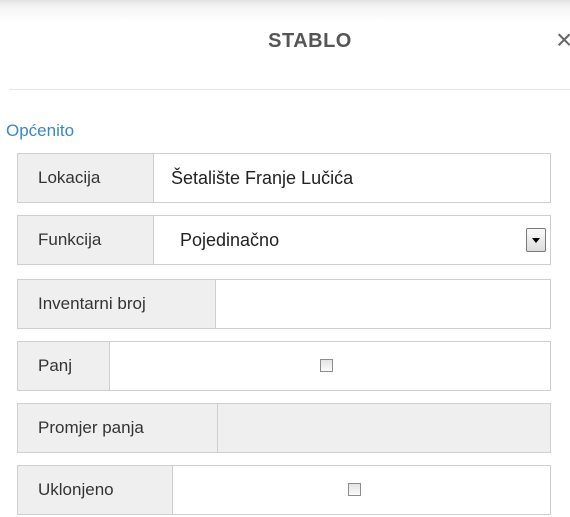  What do you see at coordinates (284, 366) in the screenshot?
I see `field-row-panj: Panj` at bounding box center [284, 366].